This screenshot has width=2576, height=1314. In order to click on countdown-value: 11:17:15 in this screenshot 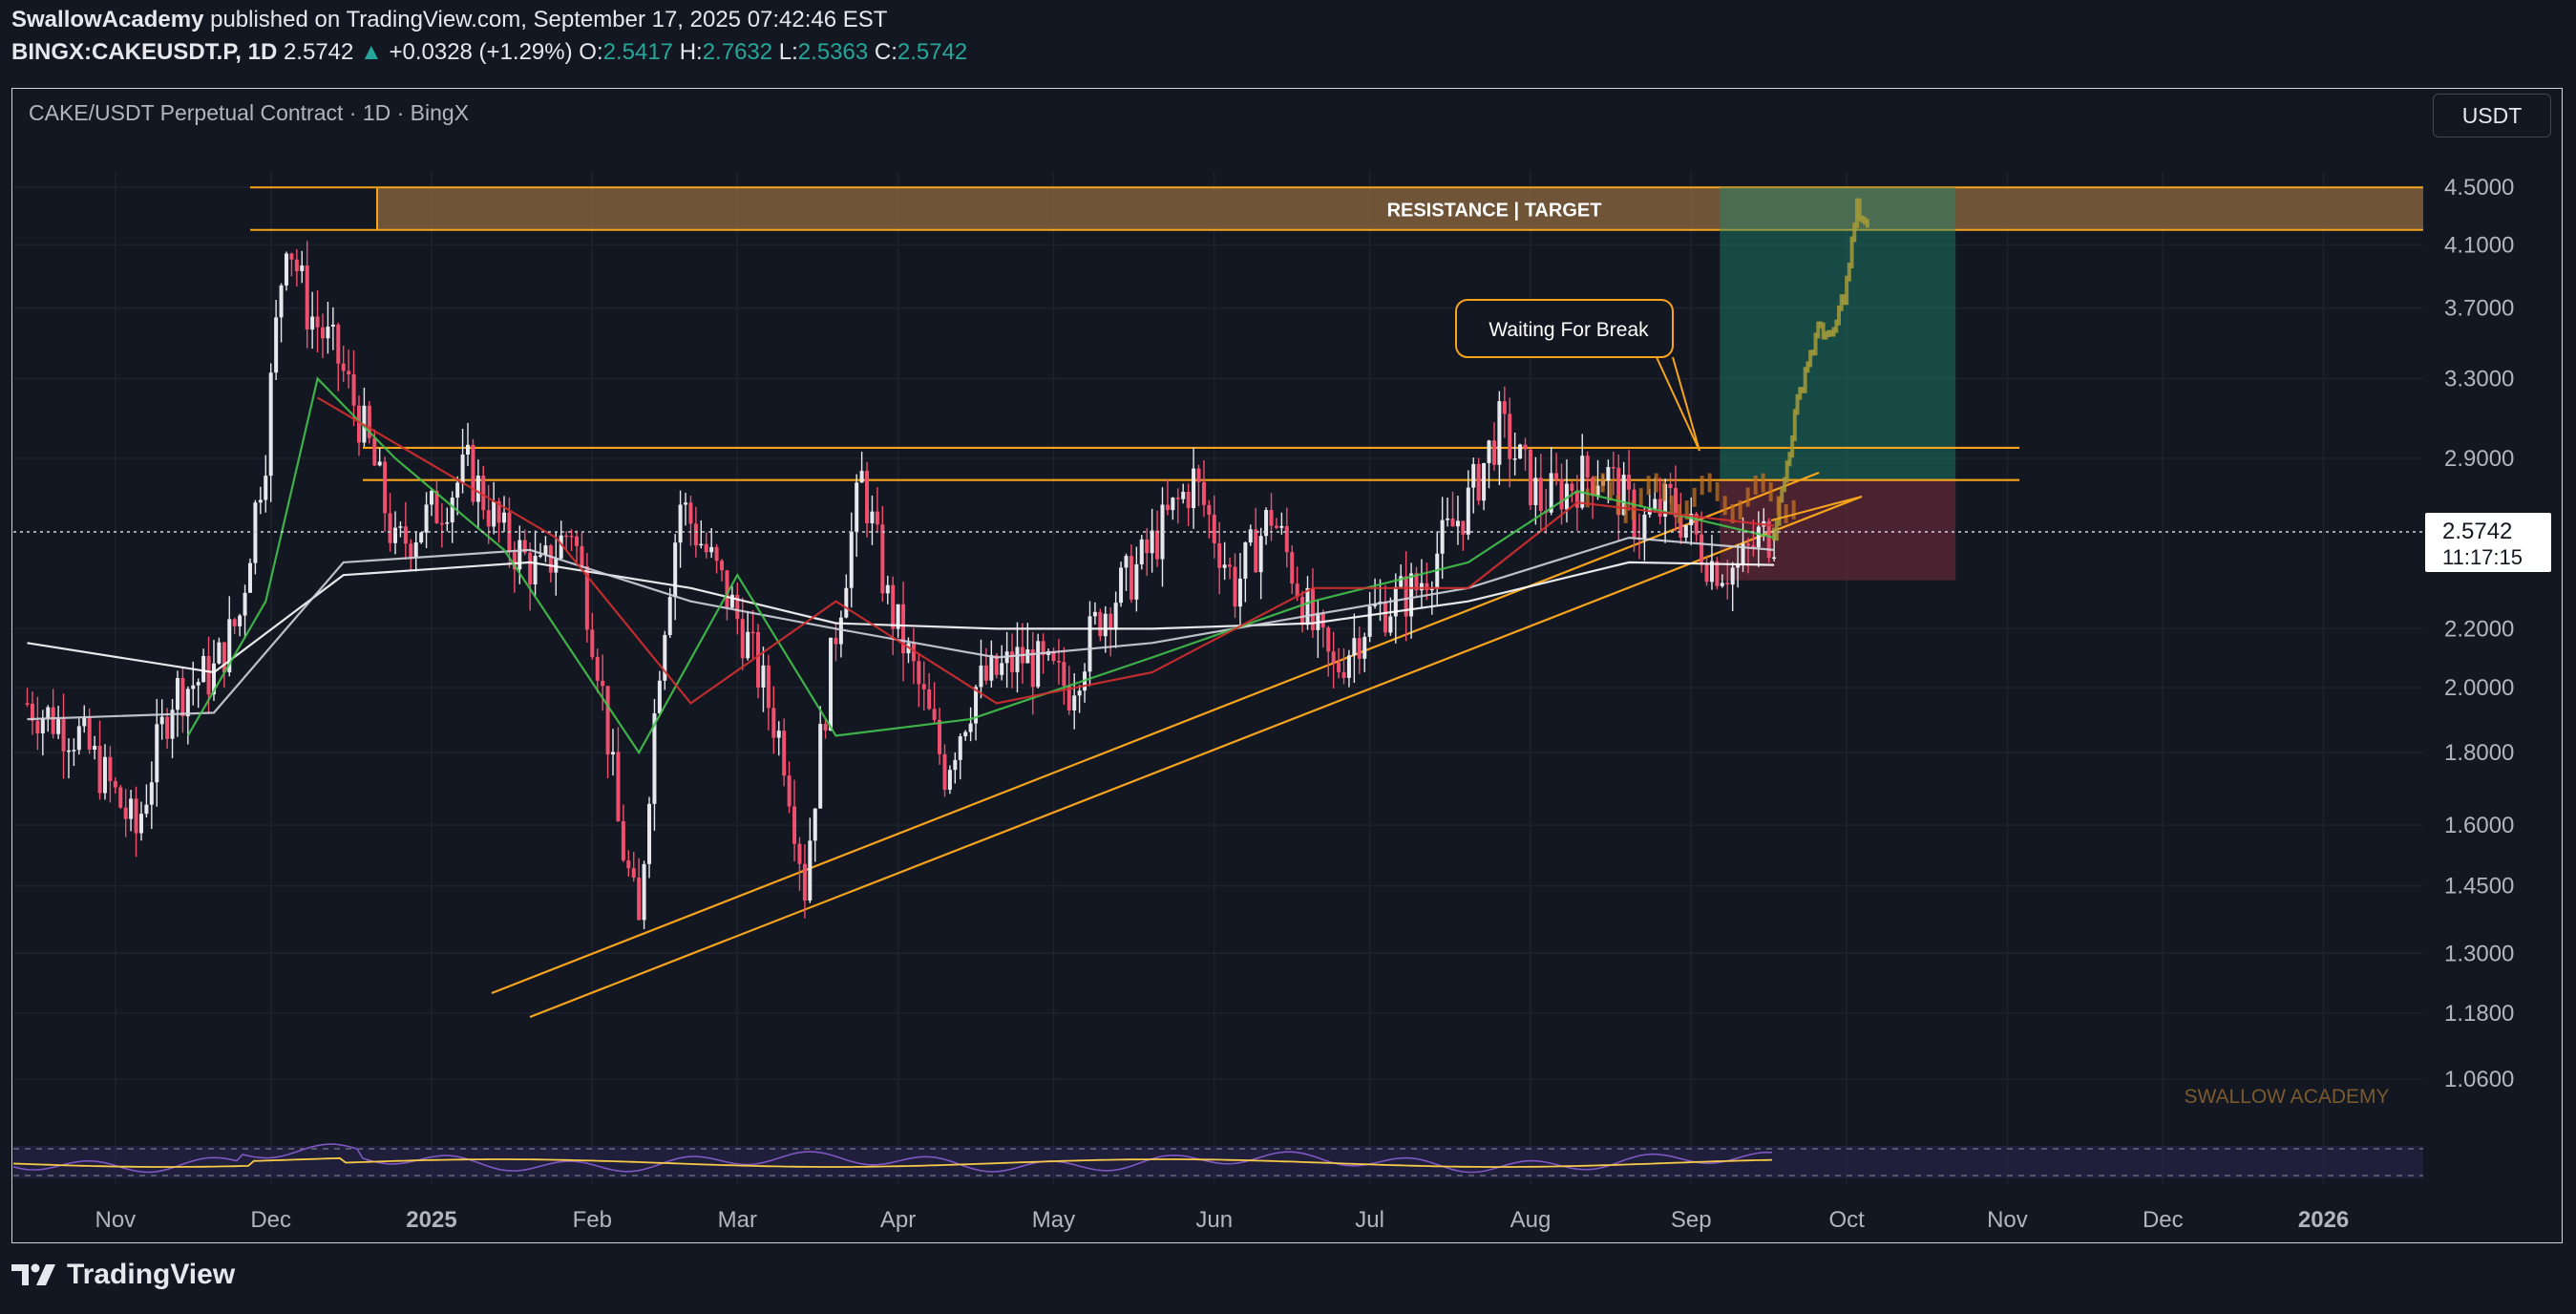, I will do `click(2482, 557)`.